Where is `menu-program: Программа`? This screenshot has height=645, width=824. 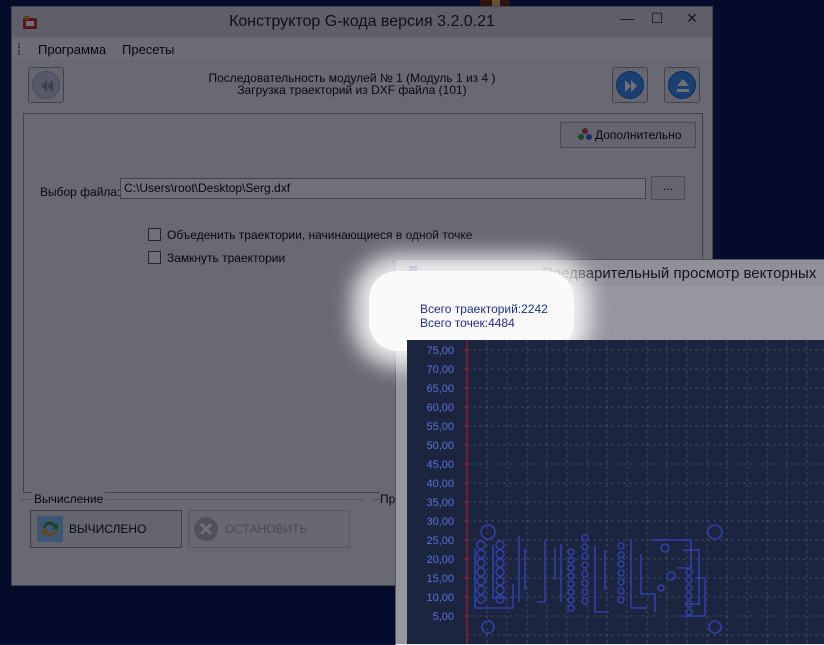
menu-program: Программа is located at coordinates (72, 49).